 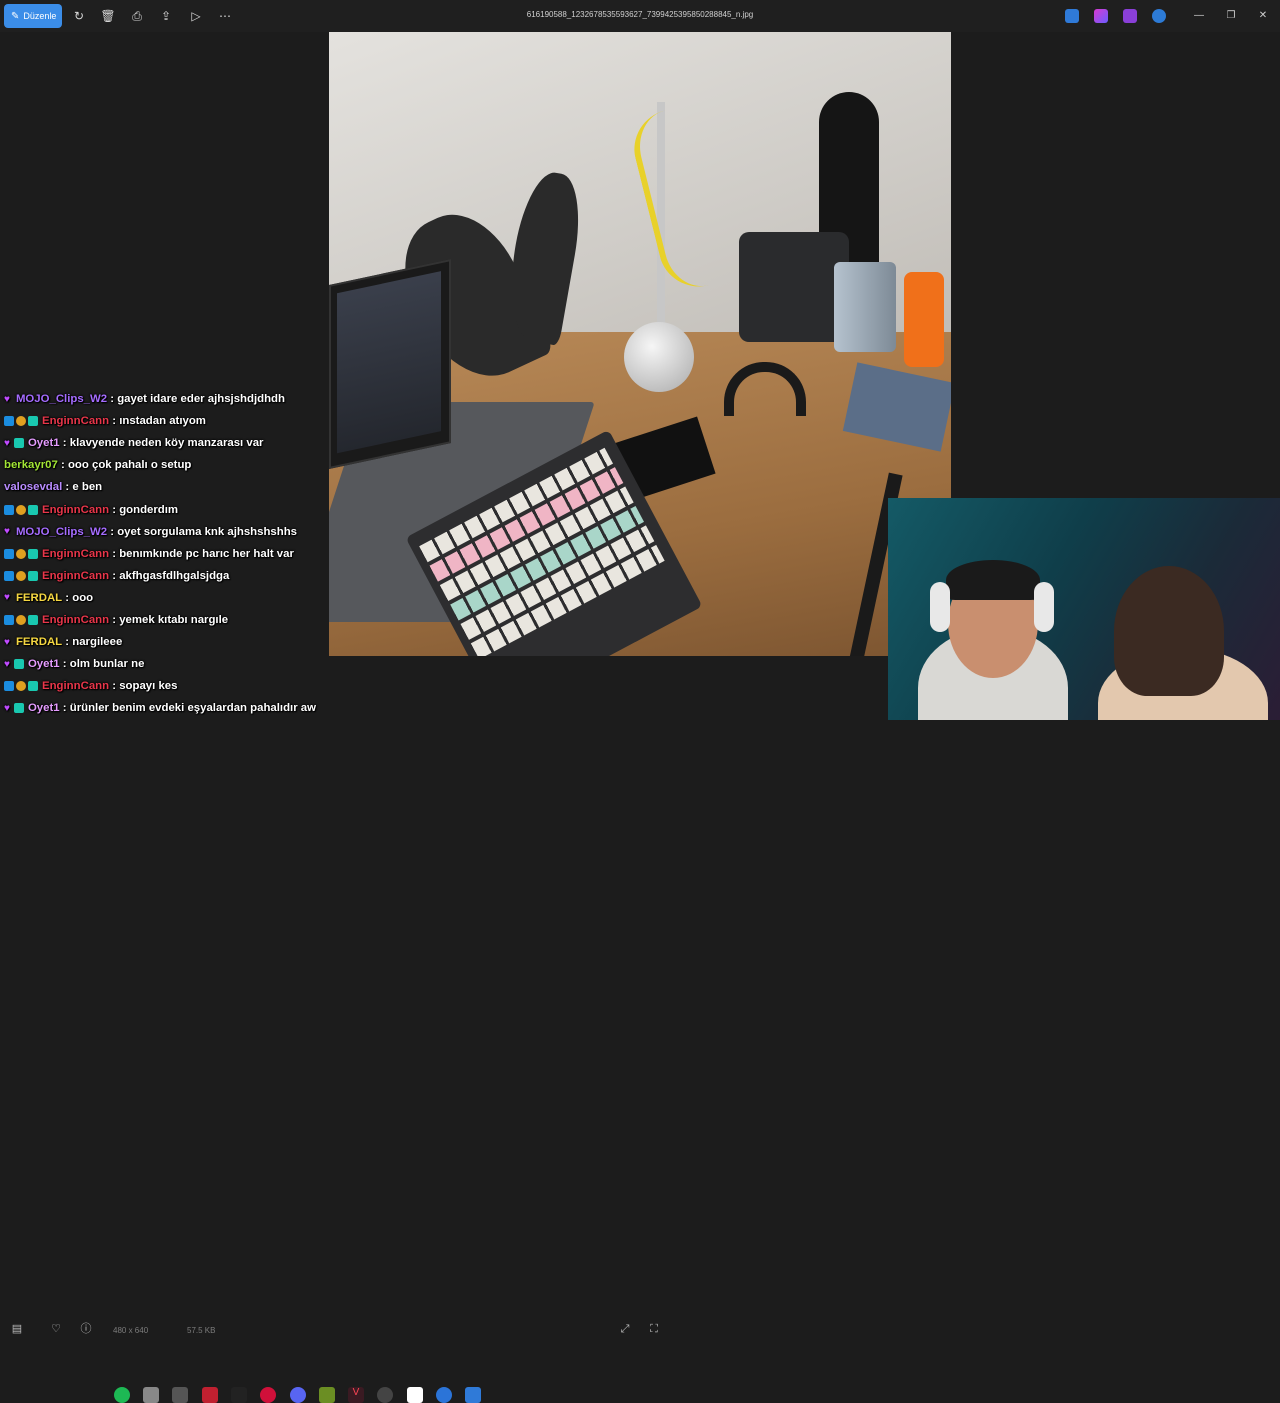 What do you see at coordinates (385, 1395) in the screenshot?
I see `obs-icon` at bounding box center [385, 1395].